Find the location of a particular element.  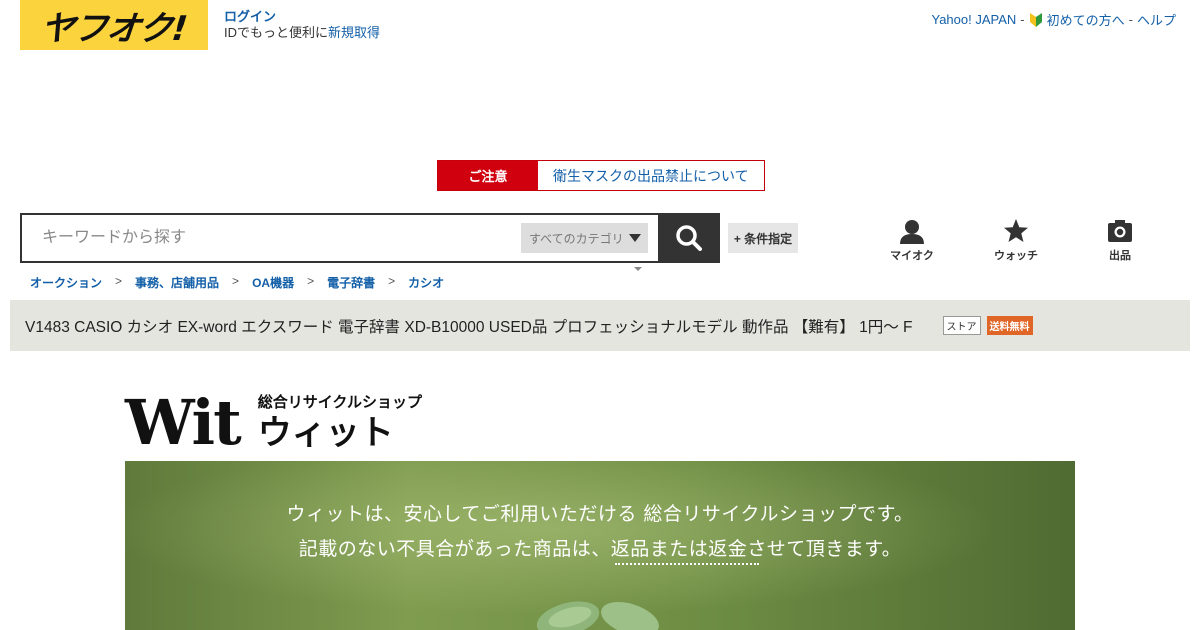

category-select: すべてのカテゴリ is located at coordinates (584, 238).